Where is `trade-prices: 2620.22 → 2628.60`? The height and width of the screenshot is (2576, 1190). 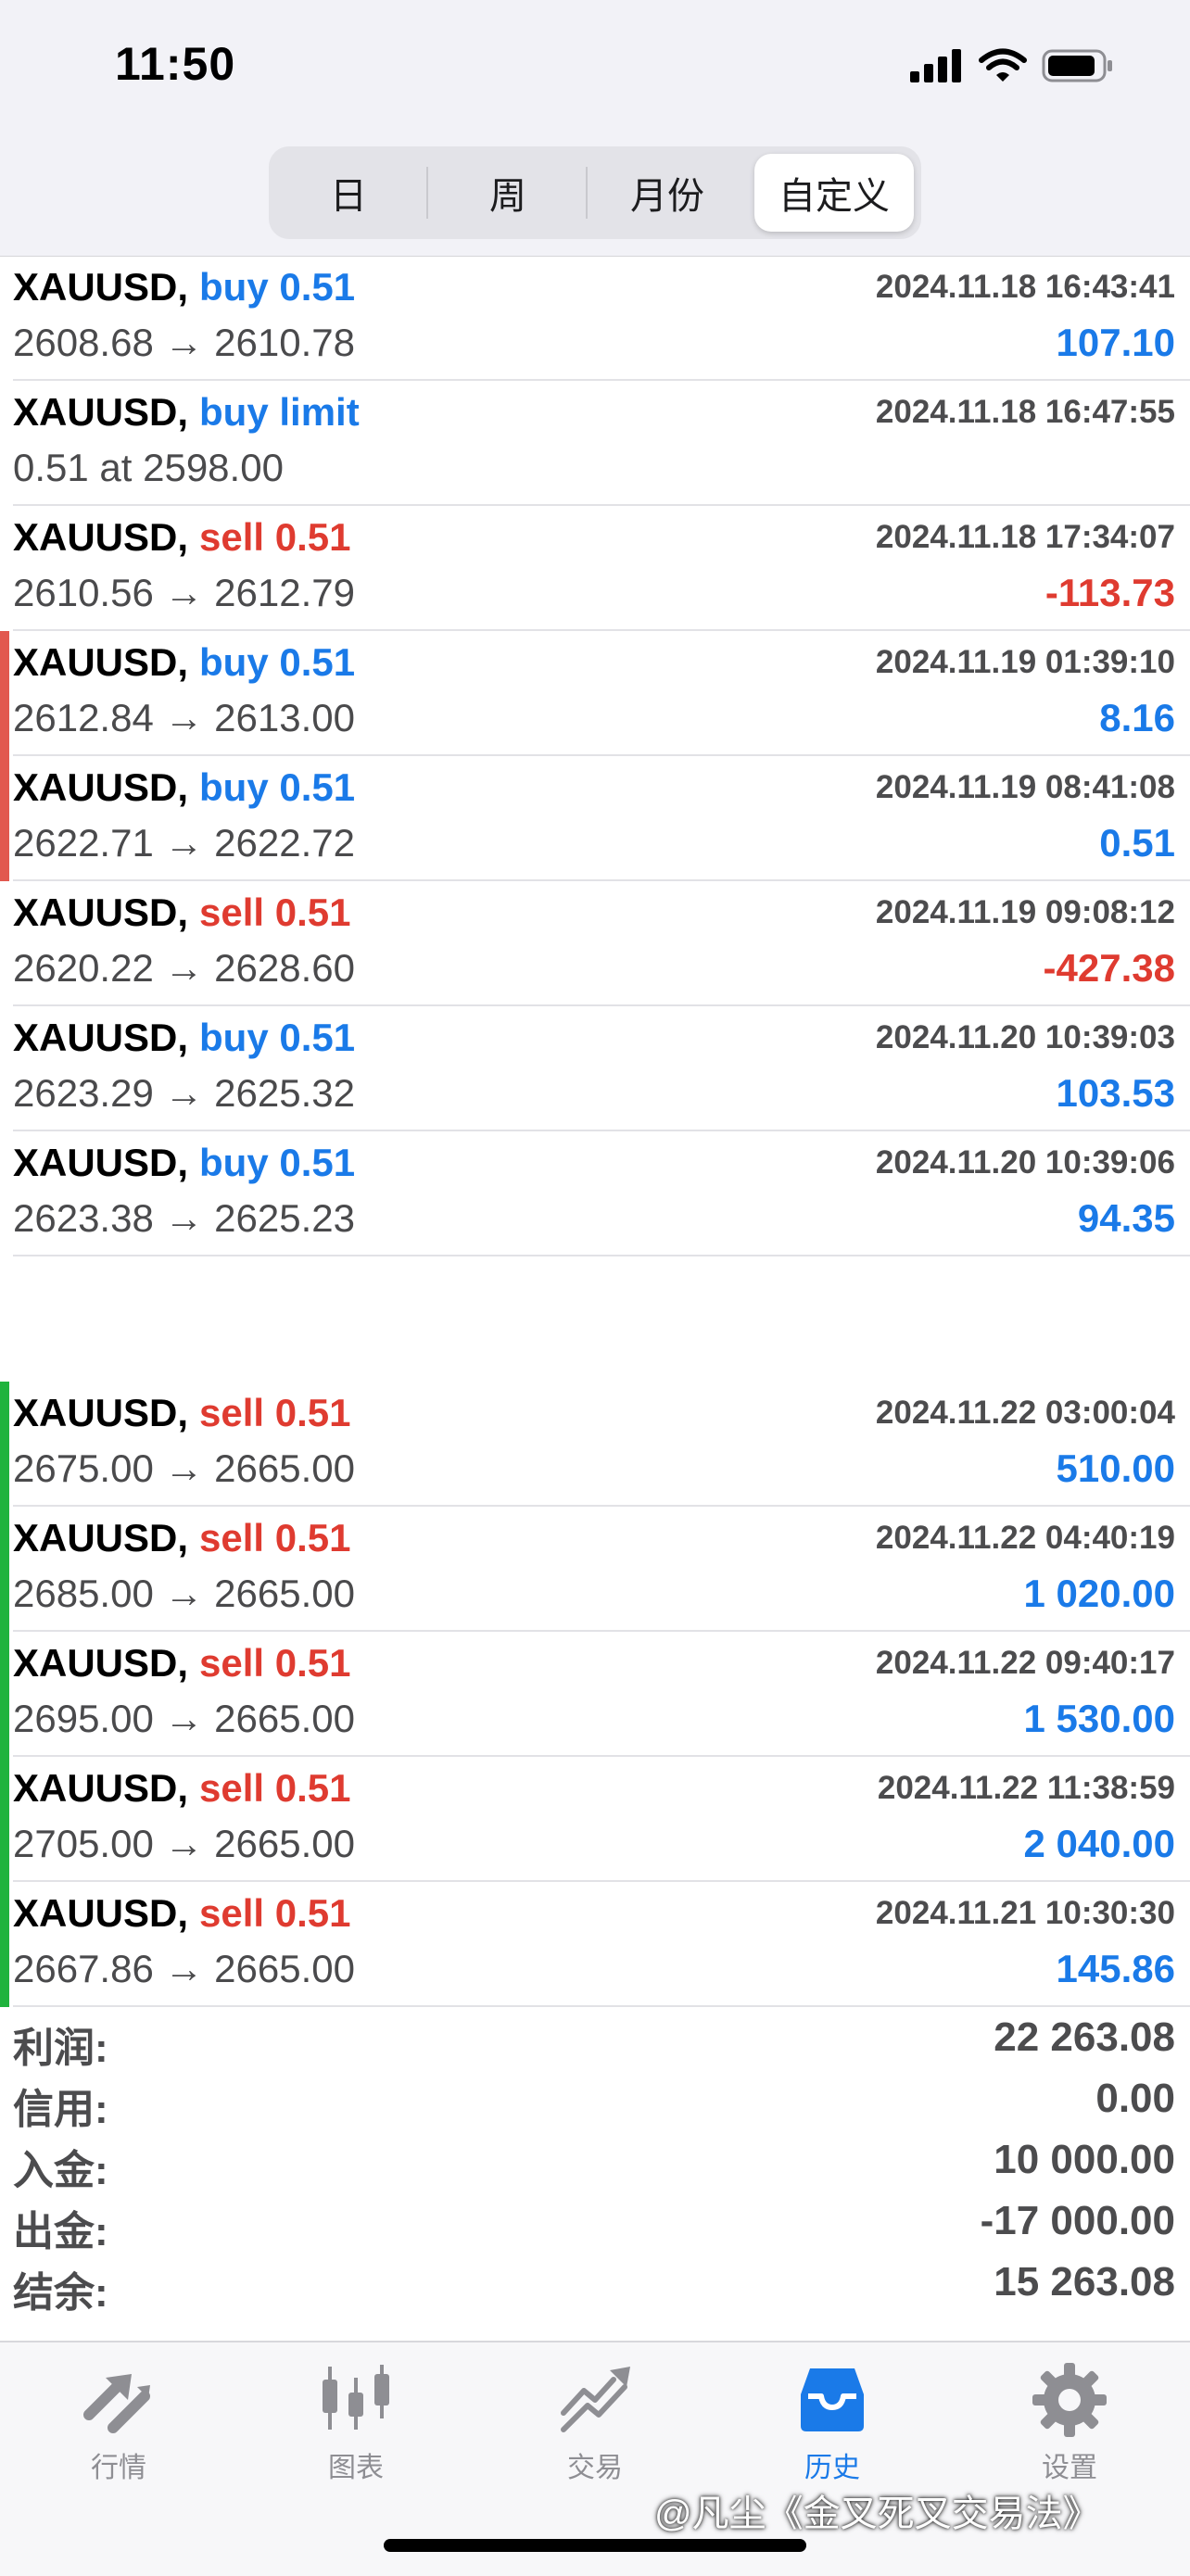 trade-prices: 2620.22 → 2628.60 is located at coordinates (184, 968).